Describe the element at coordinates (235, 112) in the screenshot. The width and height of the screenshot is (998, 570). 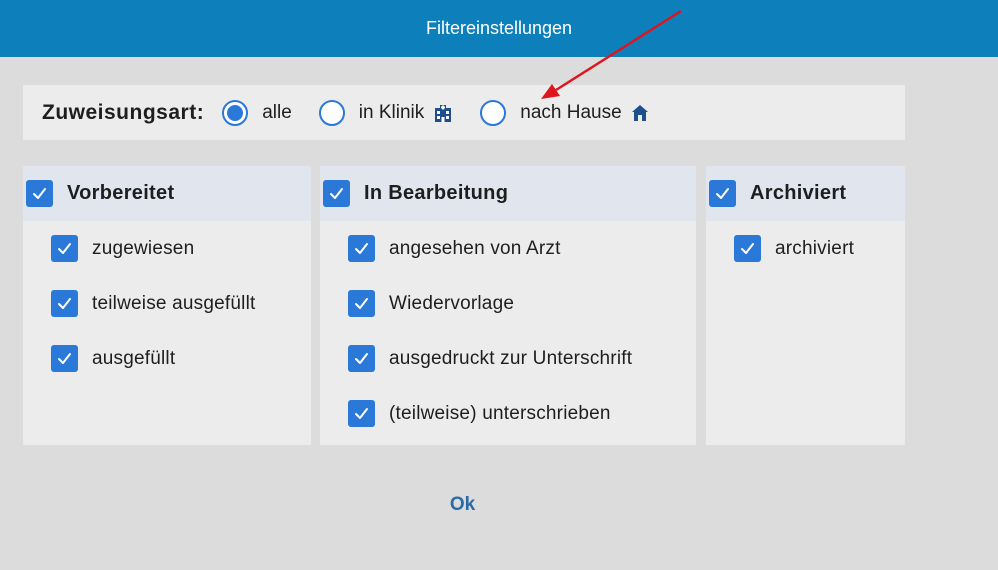
I see `radio-button-alle` at that location.